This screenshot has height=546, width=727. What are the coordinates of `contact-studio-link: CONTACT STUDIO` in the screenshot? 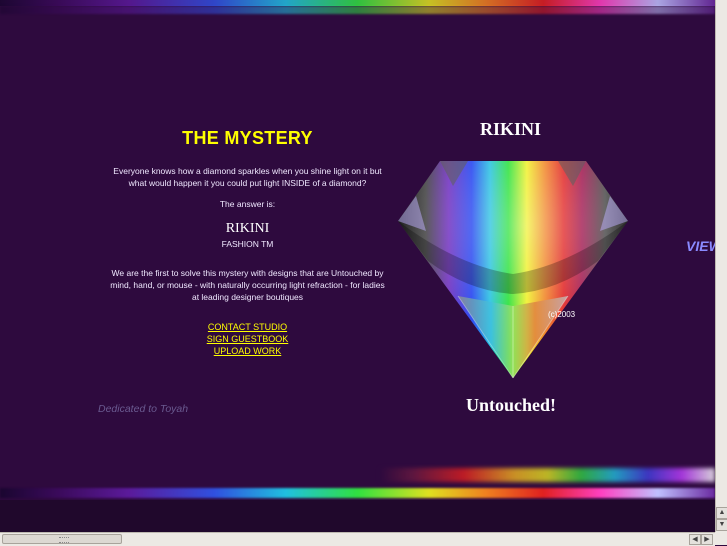 It's located at (247, 327).